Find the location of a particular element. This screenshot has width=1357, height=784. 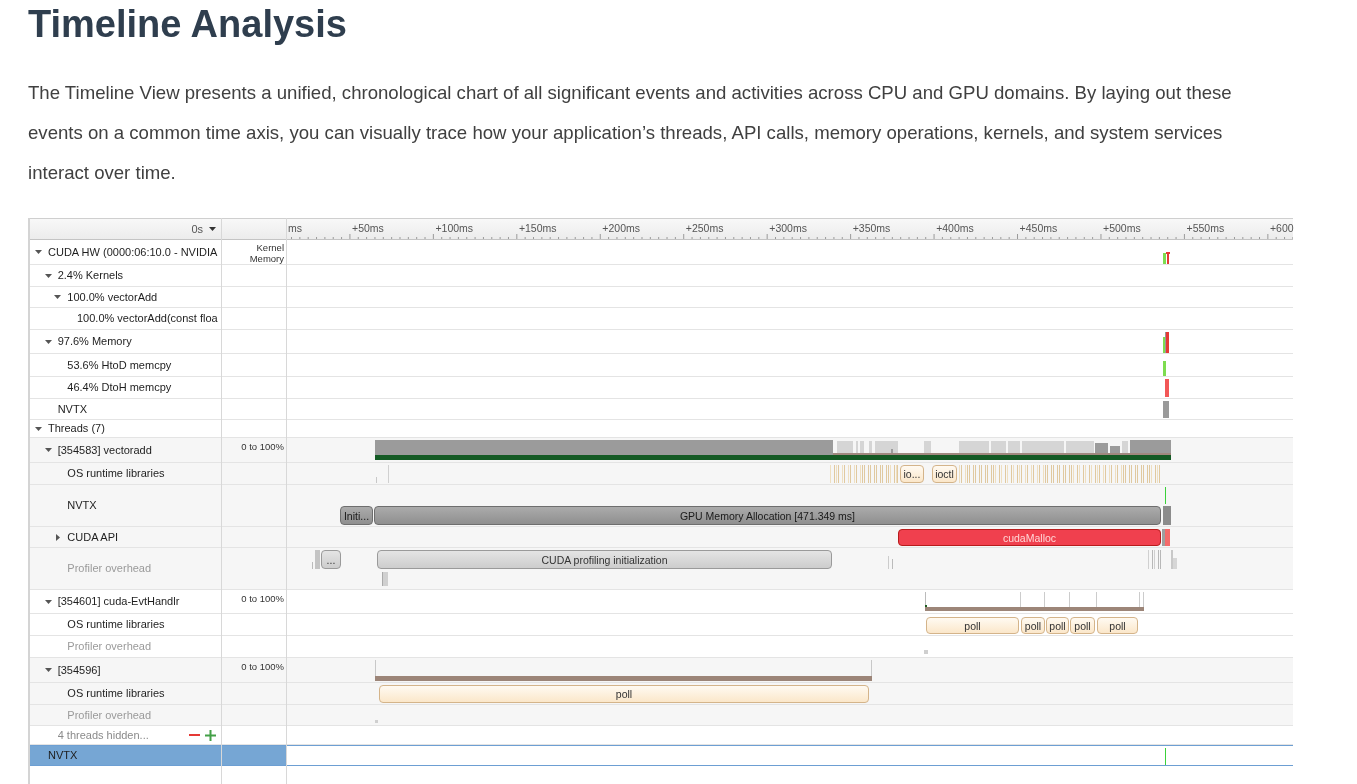

scale-label: Kernel Memory is located at coordinates (266, 253).